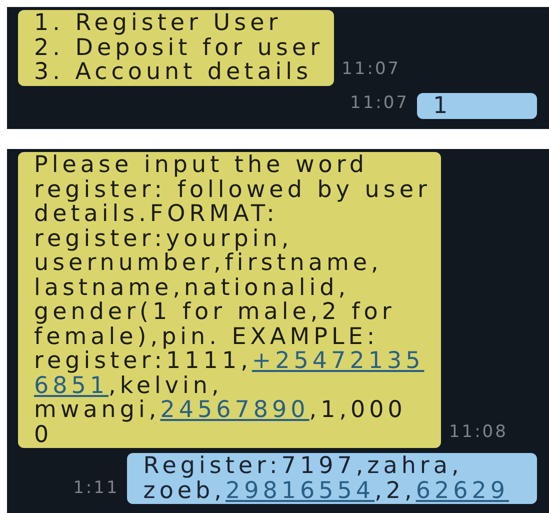 This screenshot has height=513, width=549. Describe the element at coordinates (478, 432) in the screenshot. I see `message-time: 11:08` at that location.